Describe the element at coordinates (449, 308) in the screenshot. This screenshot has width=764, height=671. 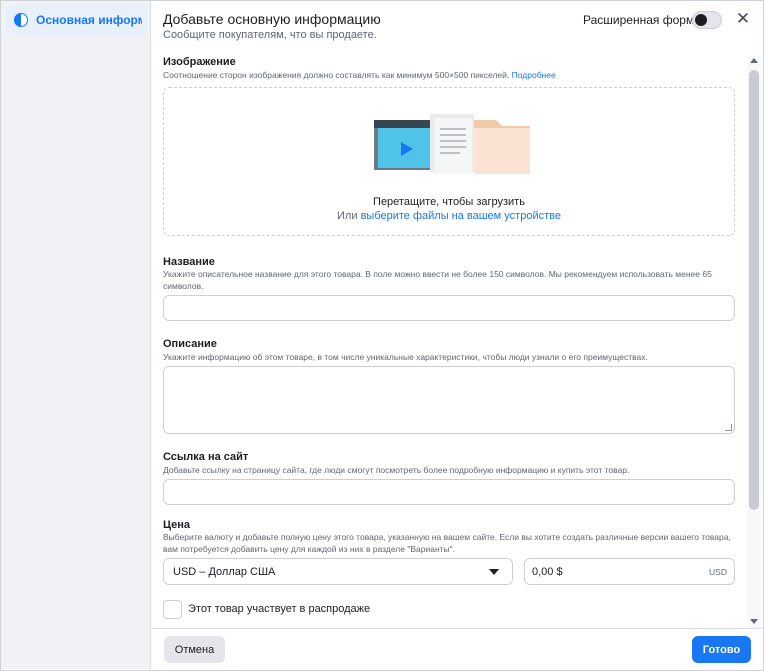
I see `name-input` at that location.